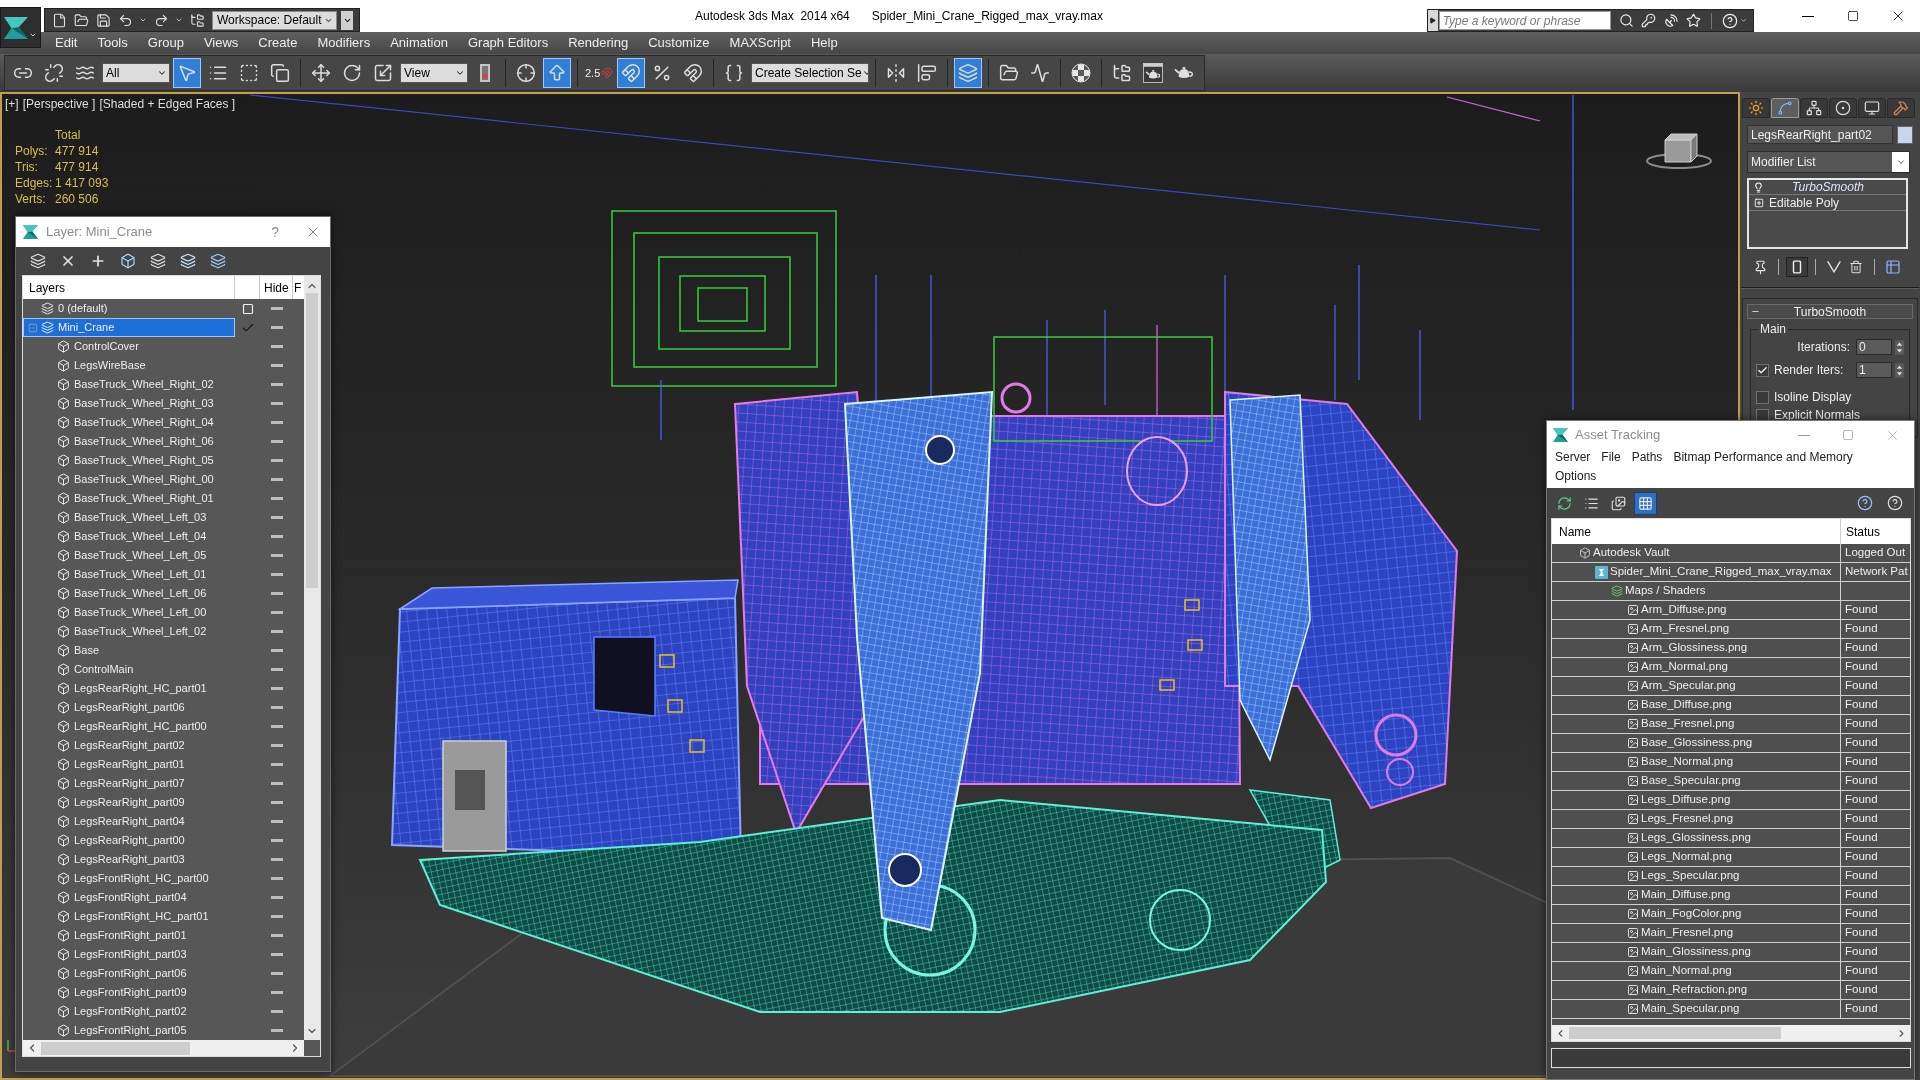  I want to click on layer-list-item: LegsRearRight_part03, so click(129, 859).